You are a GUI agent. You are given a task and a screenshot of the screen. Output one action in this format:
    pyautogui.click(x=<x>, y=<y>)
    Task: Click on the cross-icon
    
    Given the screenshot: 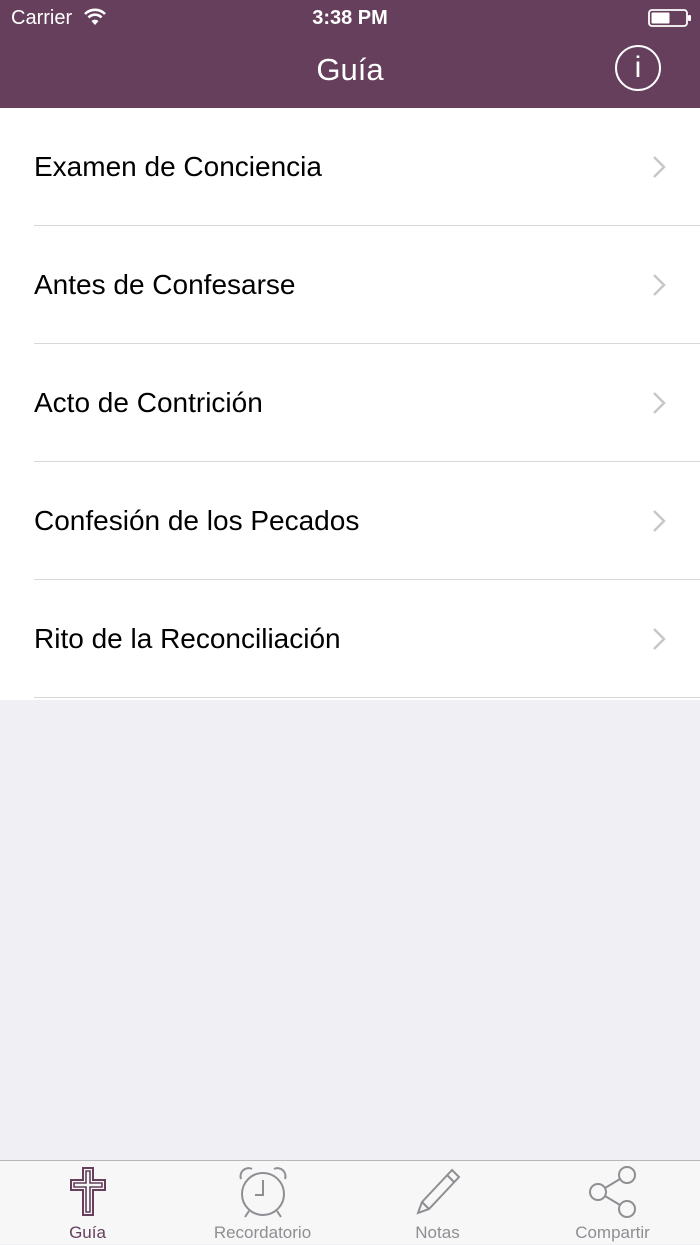 What is the action you would take?
    pyautogui.click(x=88, y=1191)
    